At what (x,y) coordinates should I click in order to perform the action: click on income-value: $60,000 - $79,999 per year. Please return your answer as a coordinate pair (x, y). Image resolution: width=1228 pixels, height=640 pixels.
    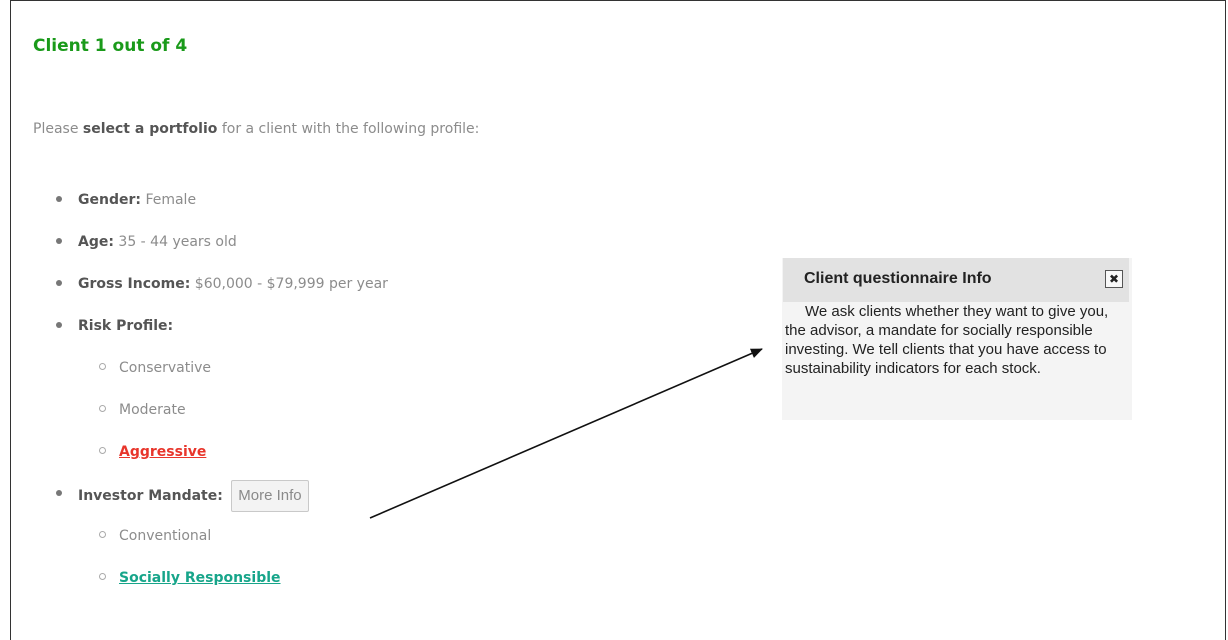
    Looking at the image, I should click on (291, 284).